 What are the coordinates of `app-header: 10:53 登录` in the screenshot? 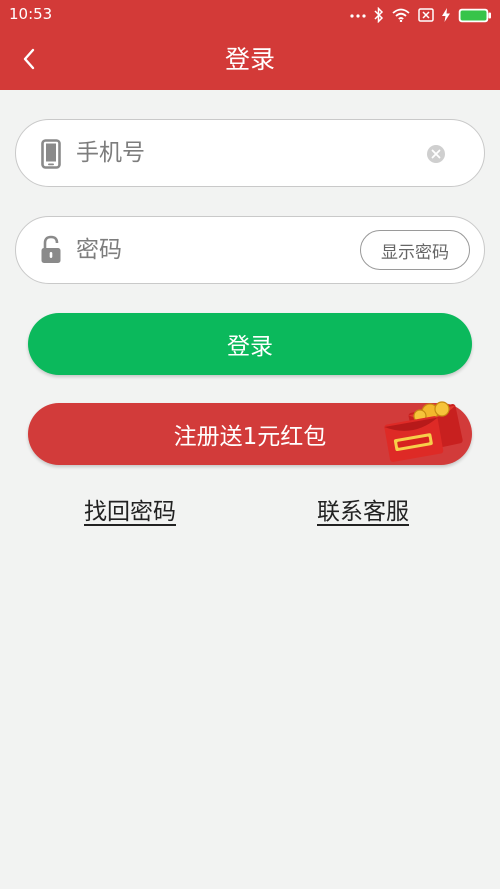 It's located at (250, 45).